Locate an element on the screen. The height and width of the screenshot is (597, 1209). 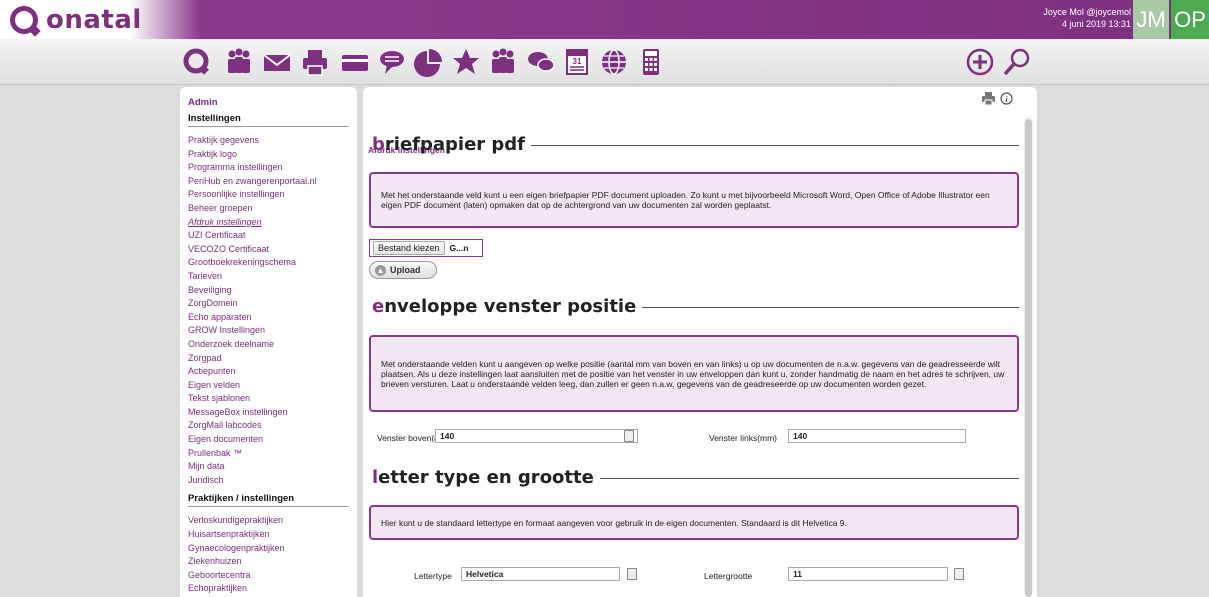
lettergrootte-select: 11 is located at coordinates (868, 574).